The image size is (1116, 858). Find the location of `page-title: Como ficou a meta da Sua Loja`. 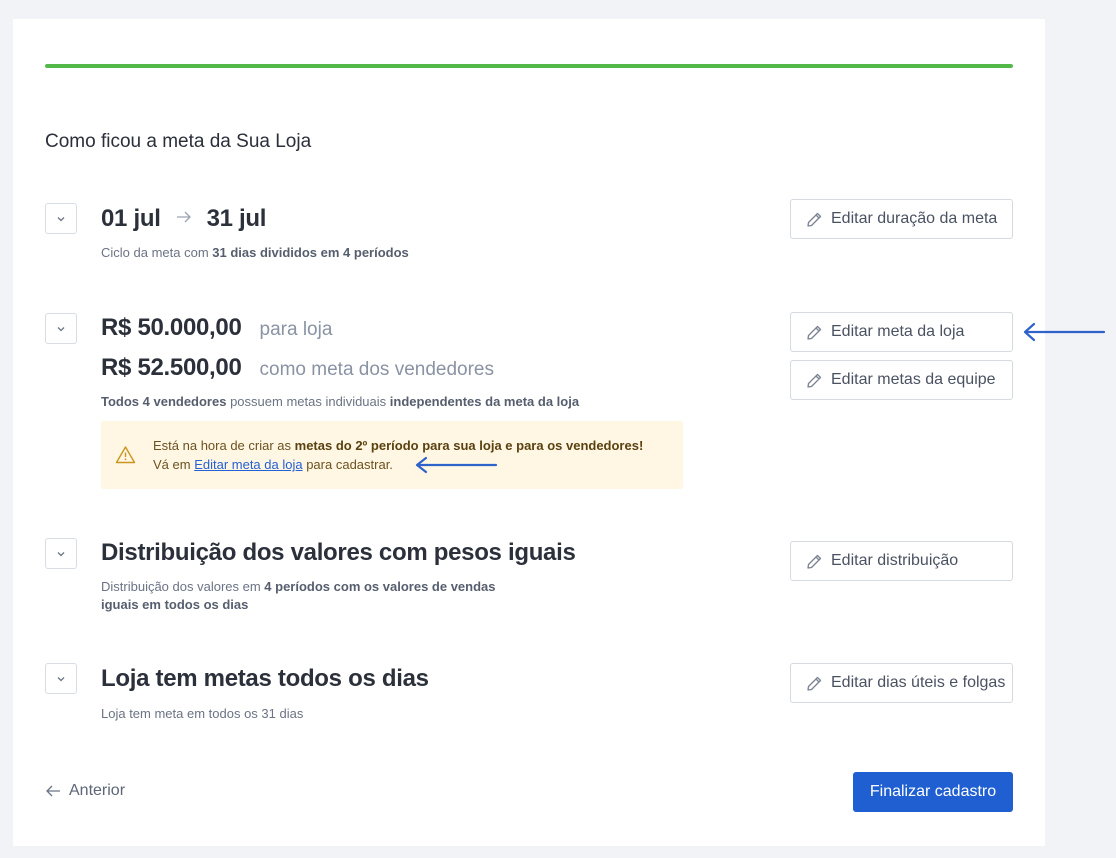

page-title: Como ficou a meta da Sua Loja is located at coordinates (178, 141).